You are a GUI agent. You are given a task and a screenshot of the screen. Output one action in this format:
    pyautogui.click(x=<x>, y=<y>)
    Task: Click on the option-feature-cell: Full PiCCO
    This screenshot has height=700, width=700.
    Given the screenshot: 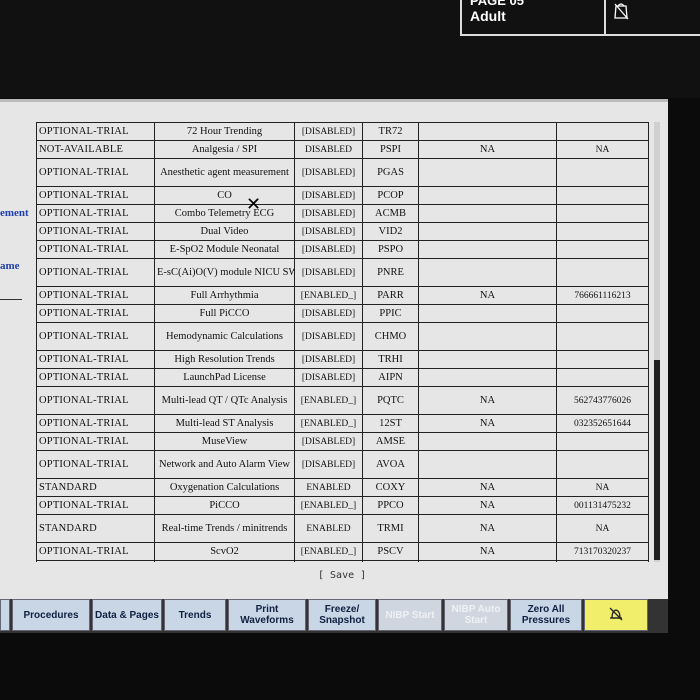 What is the action you would take?
    pyautogui.click(x=224, y=313)
    